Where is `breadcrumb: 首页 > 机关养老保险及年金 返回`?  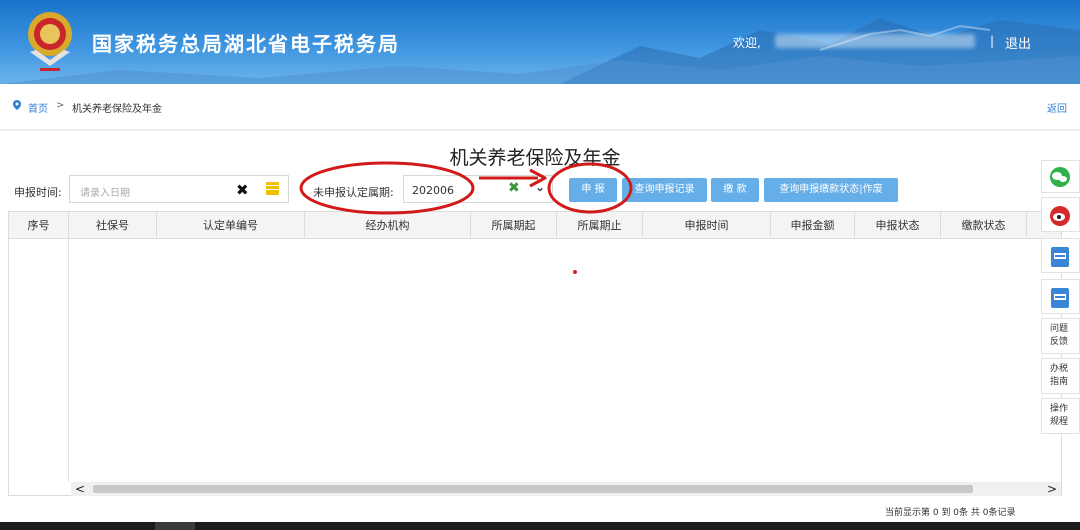 breadcrumb: 首页 > 机关养老保险及年金 返回 is located at coordinates (540, 107).